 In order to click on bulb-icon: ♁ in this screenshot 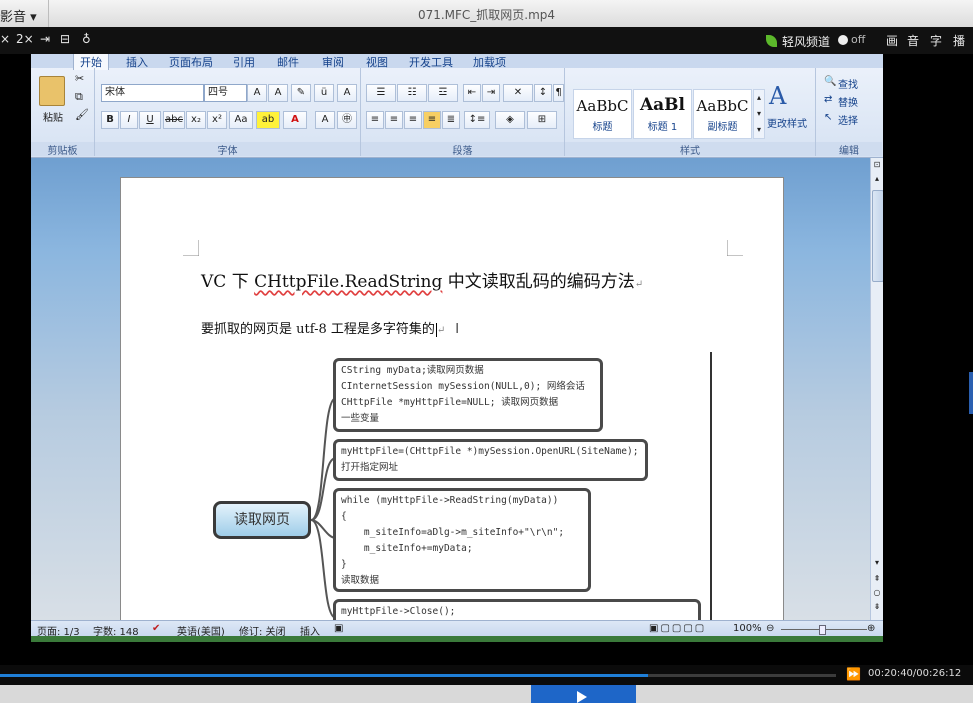, I will do `click(86, 39)`.